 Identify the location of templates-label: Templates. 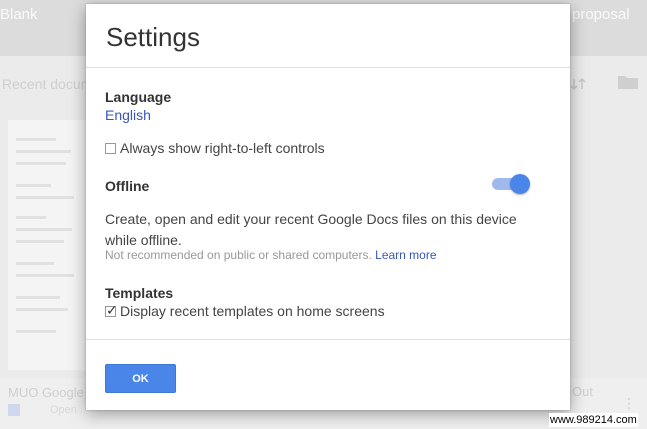
(139, 293).